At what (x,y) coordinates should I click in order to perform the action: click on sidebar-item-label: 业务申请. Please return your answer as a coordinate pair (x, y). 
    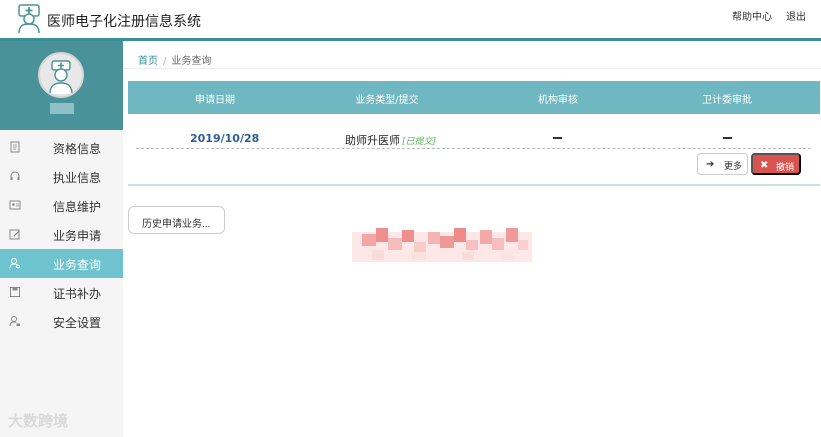
    Looking at the image, I should click on (77, 236).